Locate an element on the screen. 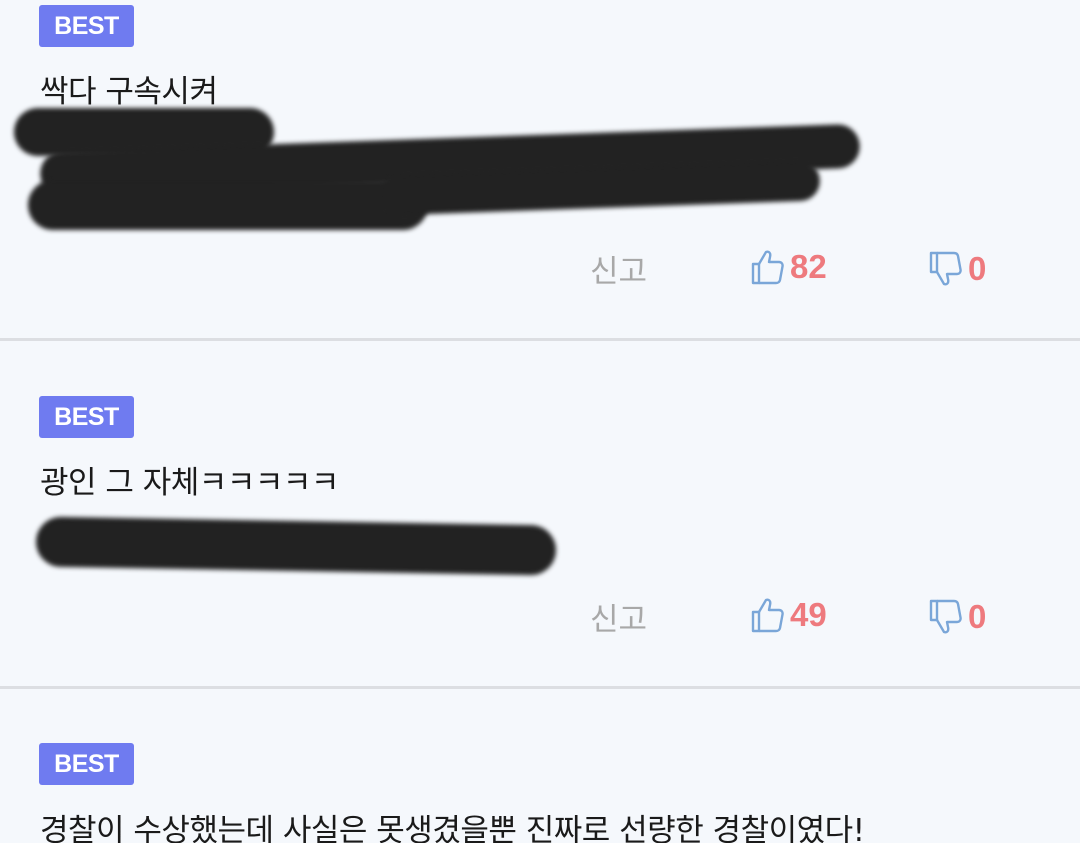 Image resolution: width=1080 pixels, height=843 pixels. like-button: 82 is located at coordinates (788, 267).